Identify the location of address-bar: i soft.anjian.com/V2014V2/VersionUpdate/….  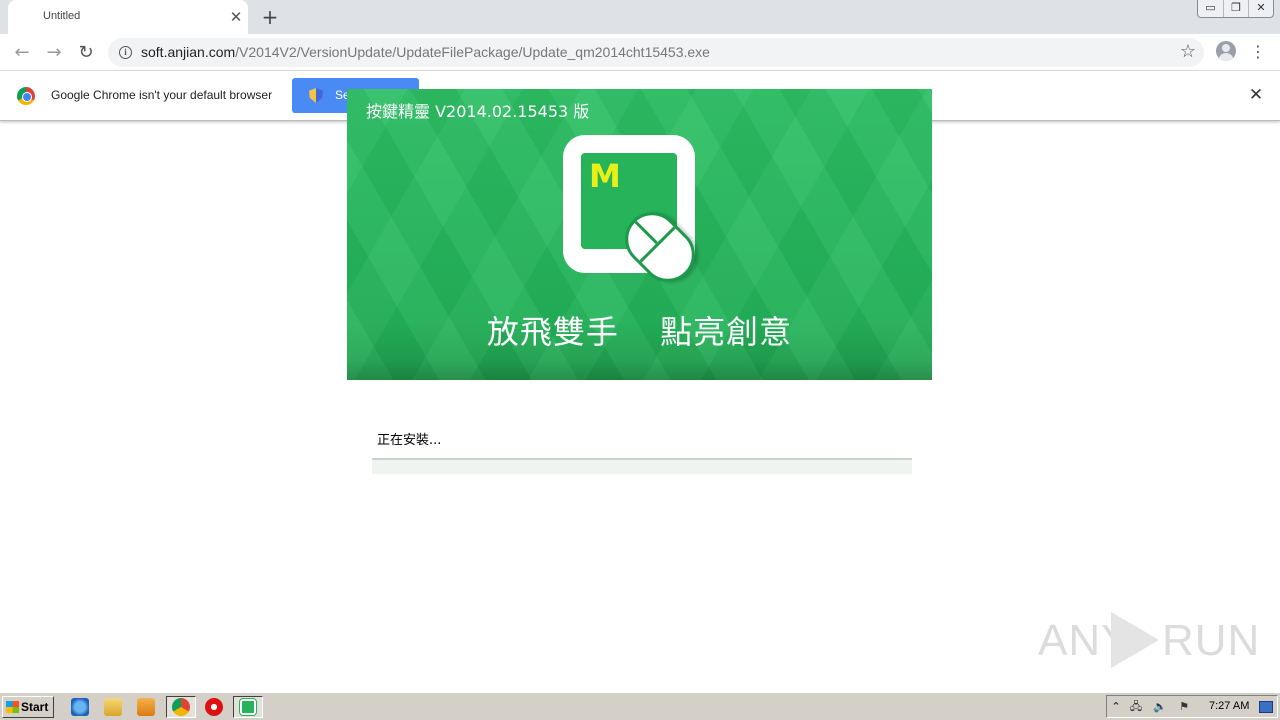
(656, 52).